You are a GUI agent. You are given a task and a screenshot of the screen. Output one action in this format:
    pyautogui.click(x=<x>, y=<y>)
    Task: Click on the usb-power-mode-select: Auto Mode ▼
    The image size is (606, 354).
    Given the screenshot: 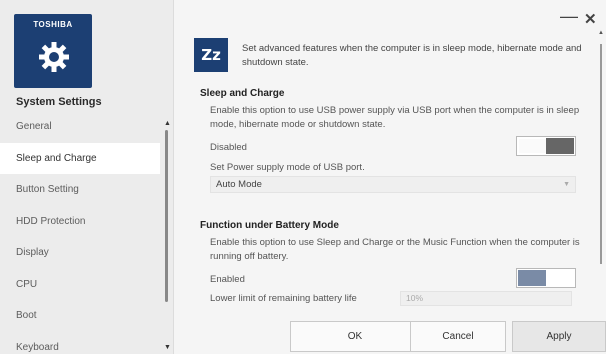 What is the action you would take?
    pyautogui.click(x=393, y=184)
    